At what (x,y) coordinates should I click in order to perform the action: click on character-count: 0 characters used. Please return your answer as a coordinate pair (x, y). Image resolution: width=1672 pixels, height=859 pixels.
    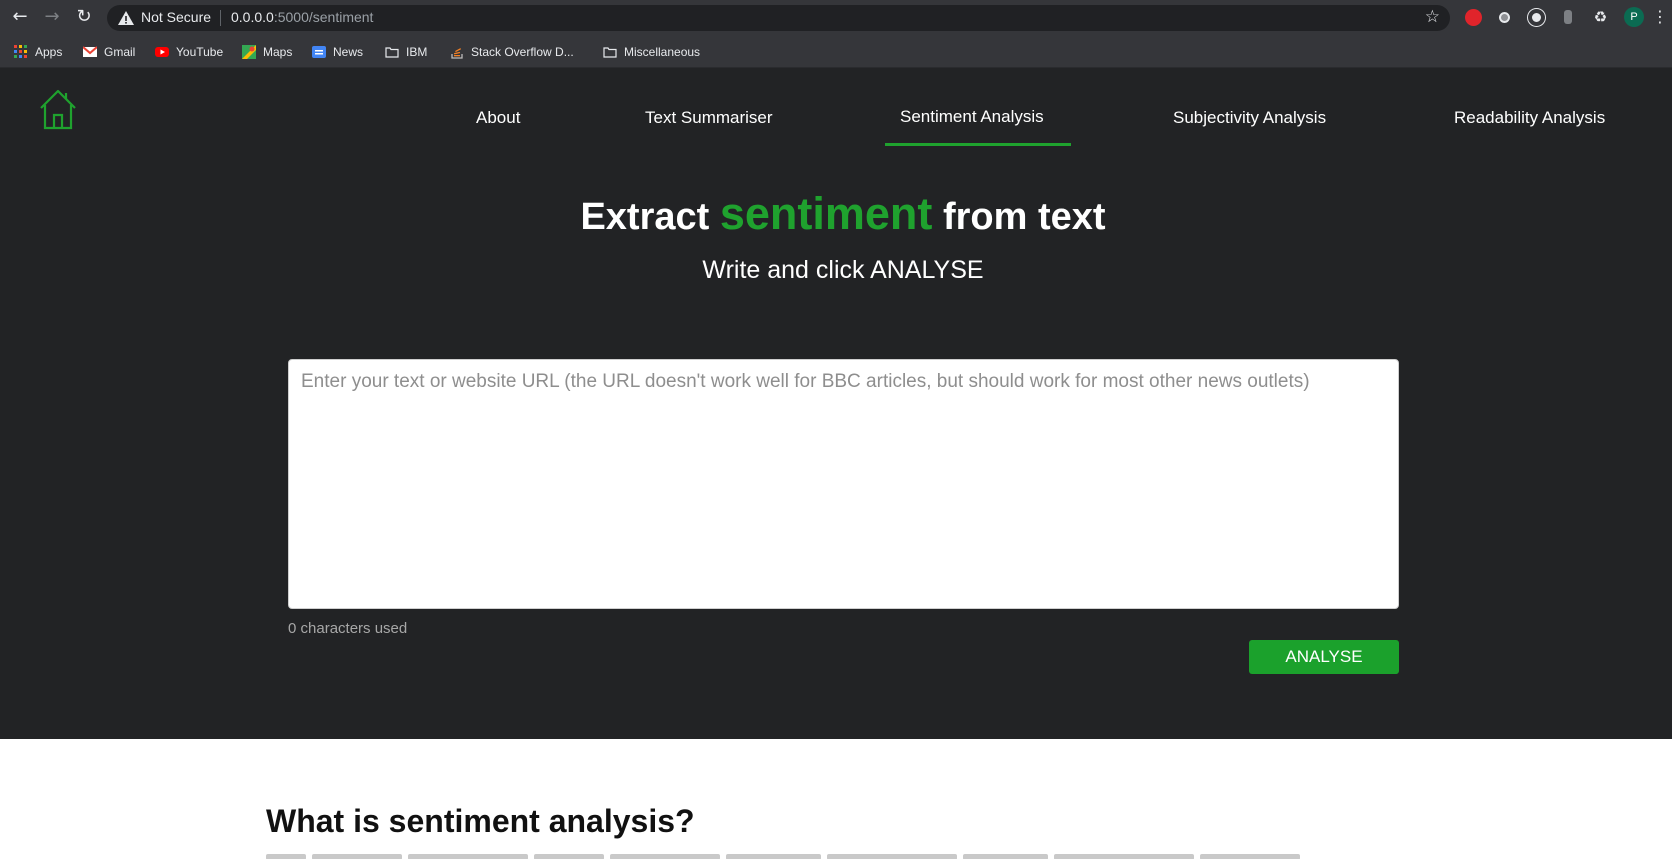
    Looking at the image, I should click on (348, 628).